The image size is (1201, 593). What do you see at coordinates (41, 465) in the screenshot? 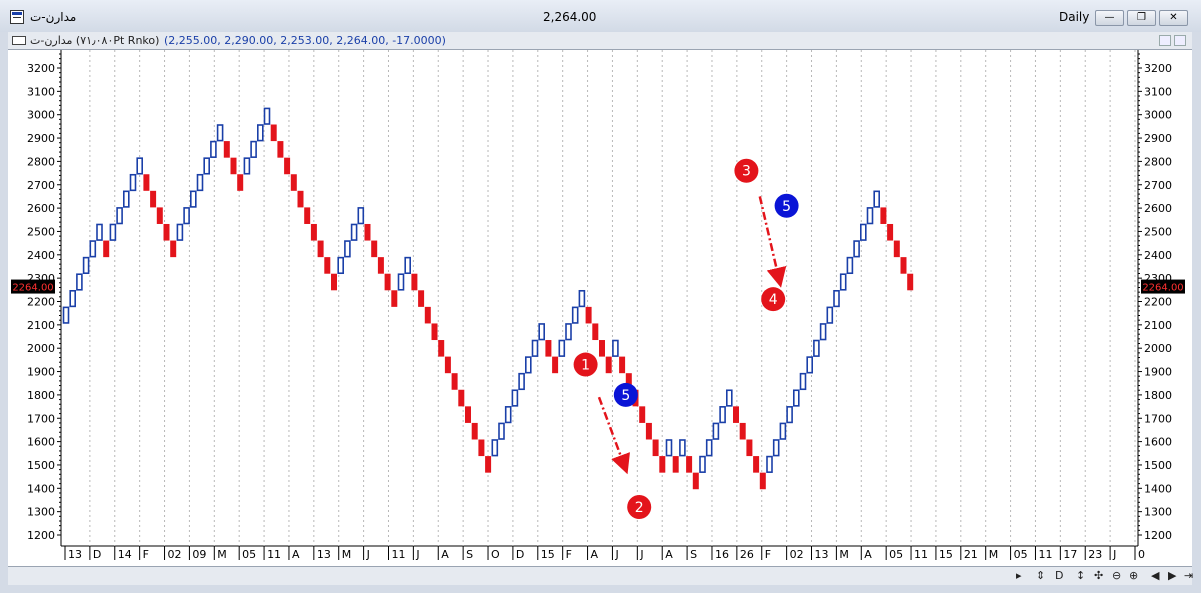
I see `y-tick-label-left: 1500` at bounding box center [41, 465].